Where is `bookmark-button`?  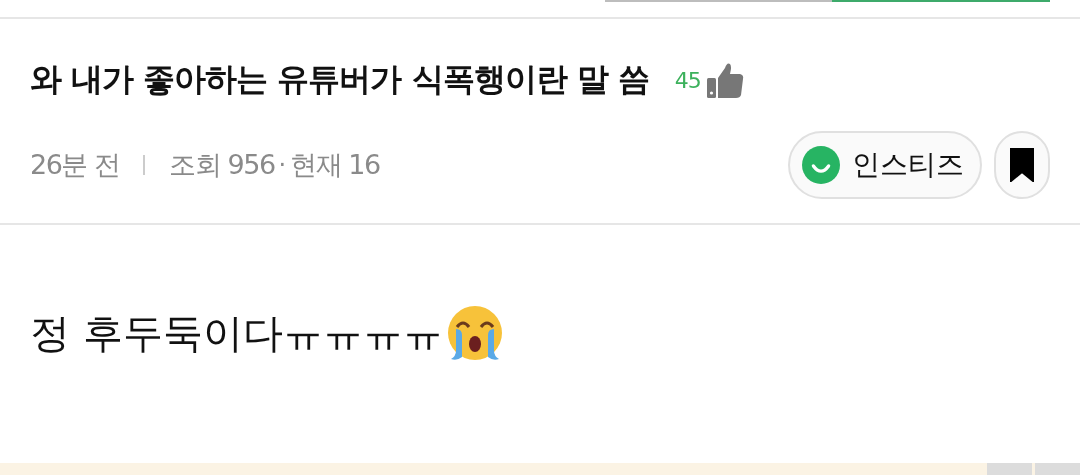 bookmark-button is located at coordinates (1022, 165).